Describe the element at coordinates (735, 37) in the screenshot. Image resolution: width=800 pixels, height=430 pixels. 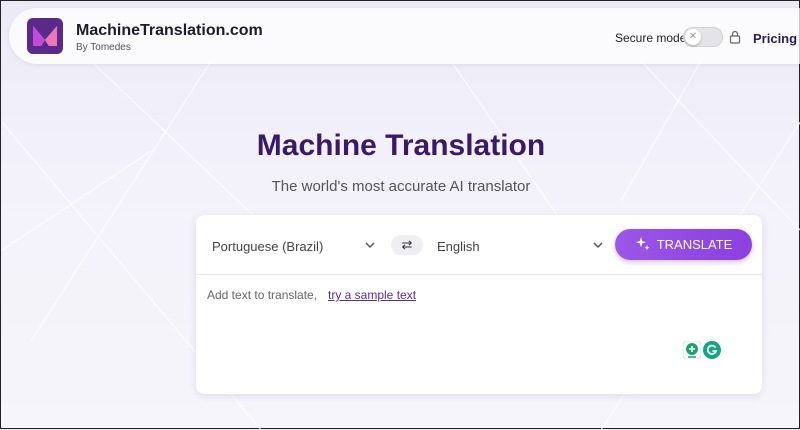
I see `lock-icon` at that location.